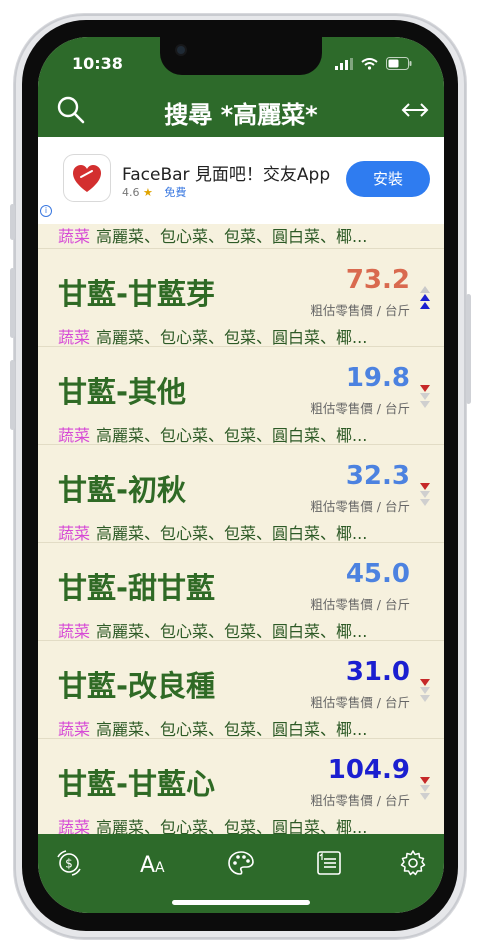 This screenshot has width=481, height=948. What do you see at coordinates (413, 863) in the screenshot?
I see `gear-icon` at bounding box center [413, 863].